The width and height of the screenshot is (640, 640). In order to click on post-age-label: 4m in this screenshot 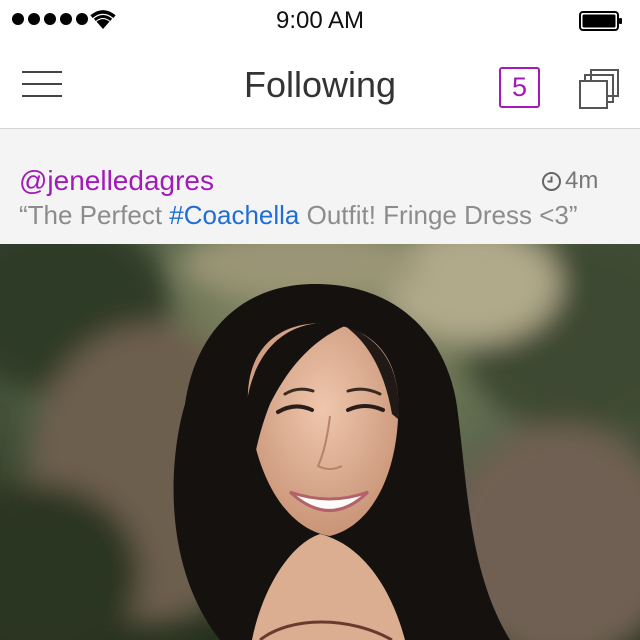, I will do `click(582, 180)`.